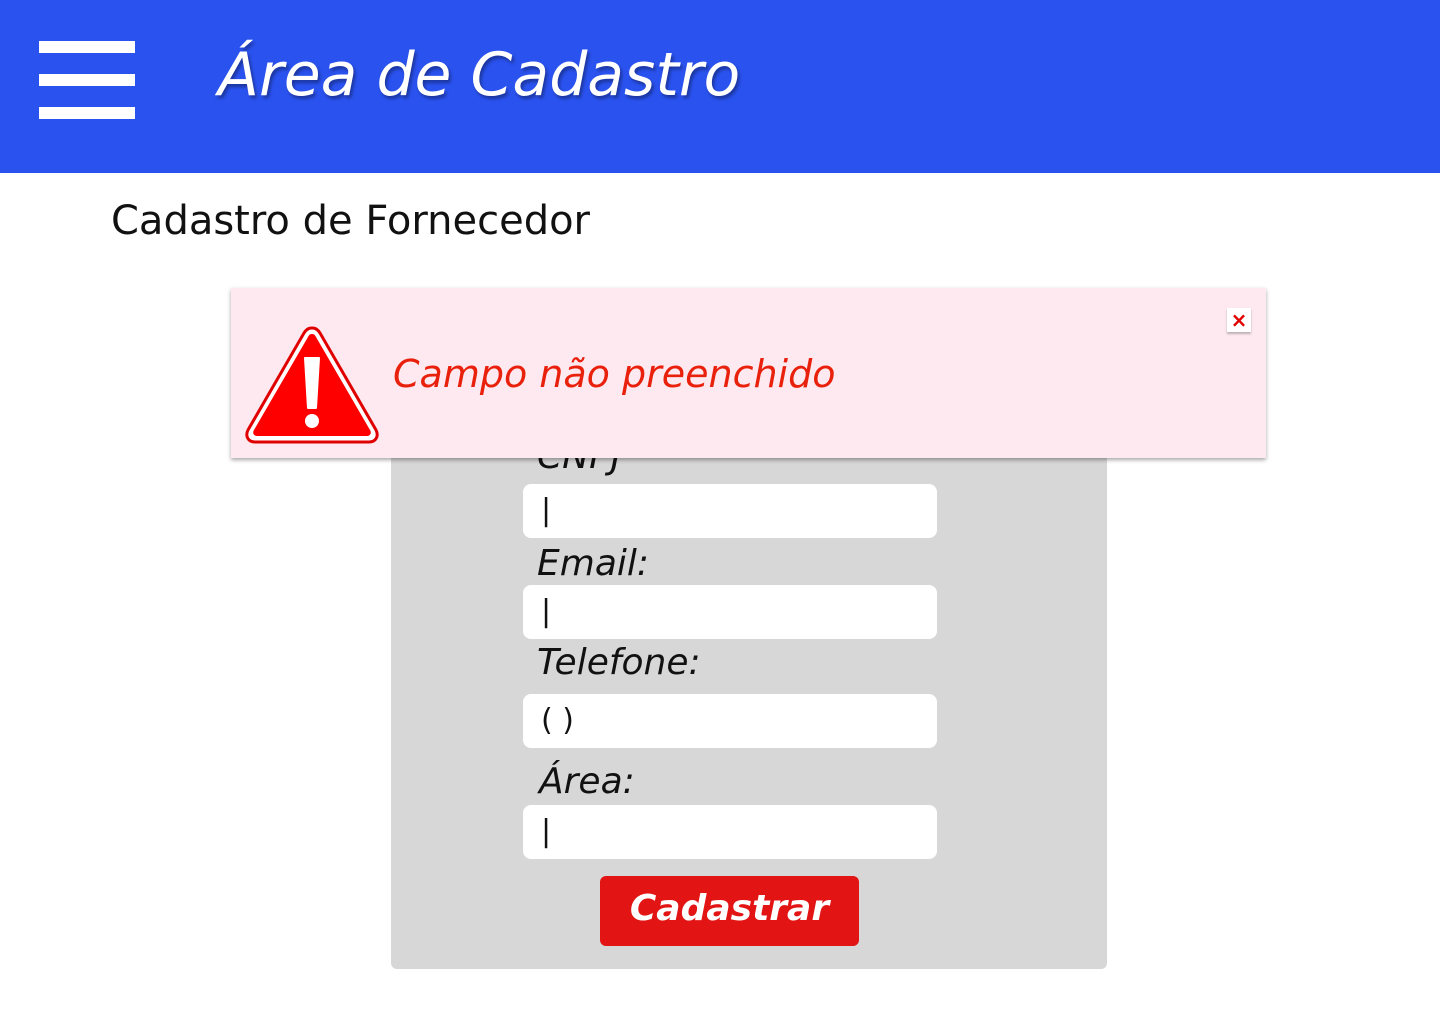 The width and height of the screenshot is (1440, 1024). What do you see at coordinates (614, 374) in the screenshot?
I see `alert-message: Campo não preenchido` at bounding box center [614, 374].